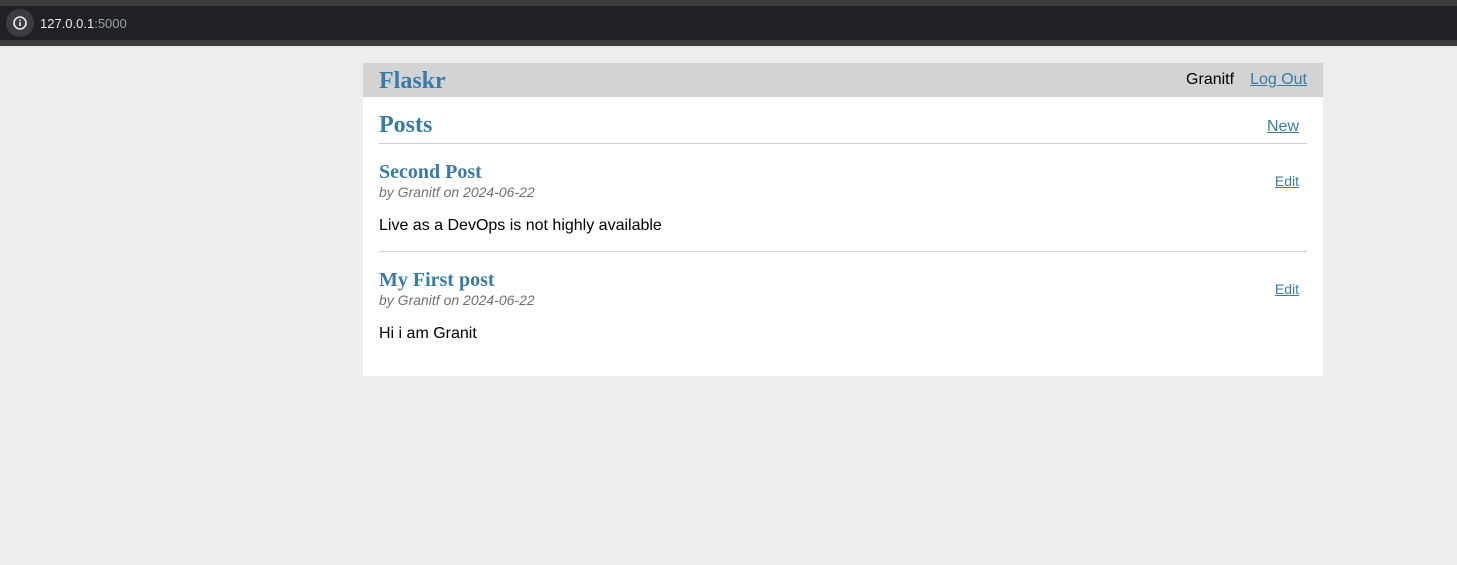 The width and height of the screenshot is (1457, 565). I want to click on post-title: My First post, so click(437, 280).